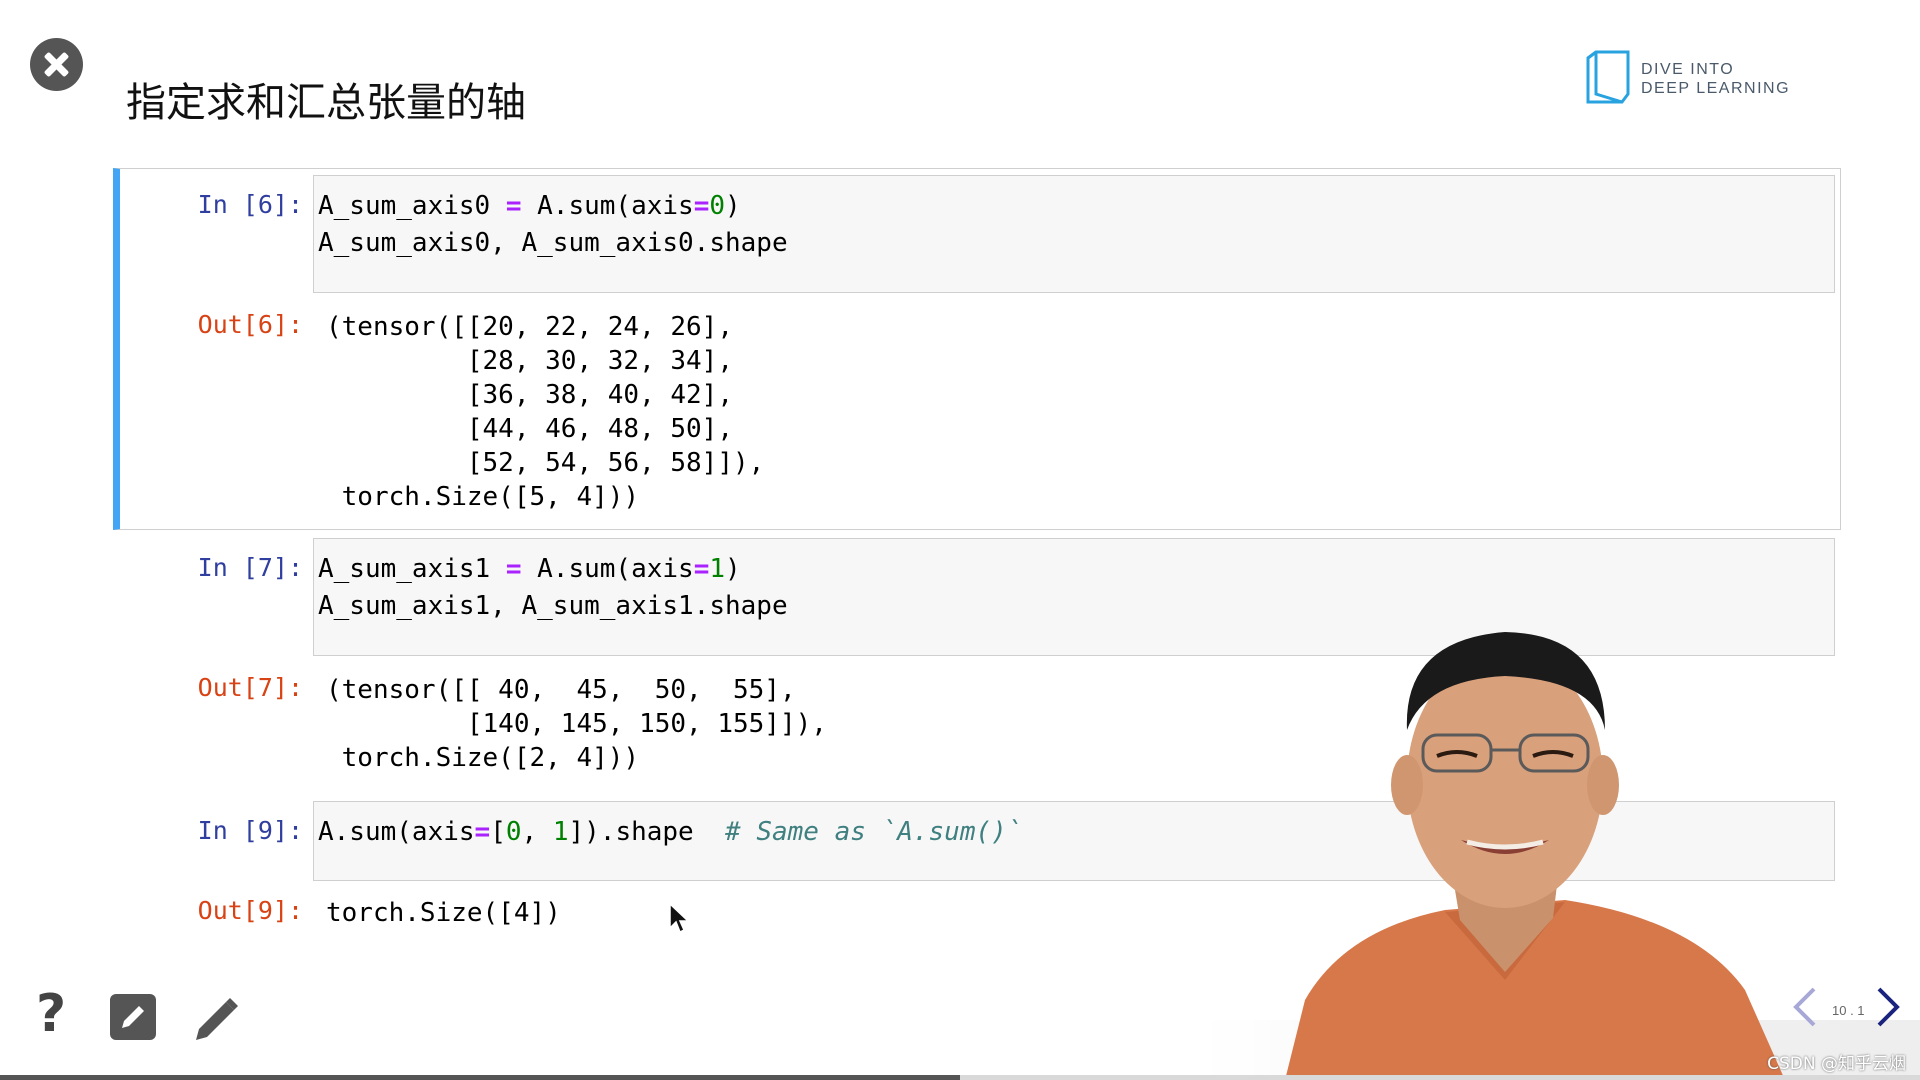  I want to click on code-comment: # Same as `A.sum()`, so click(874, 832).